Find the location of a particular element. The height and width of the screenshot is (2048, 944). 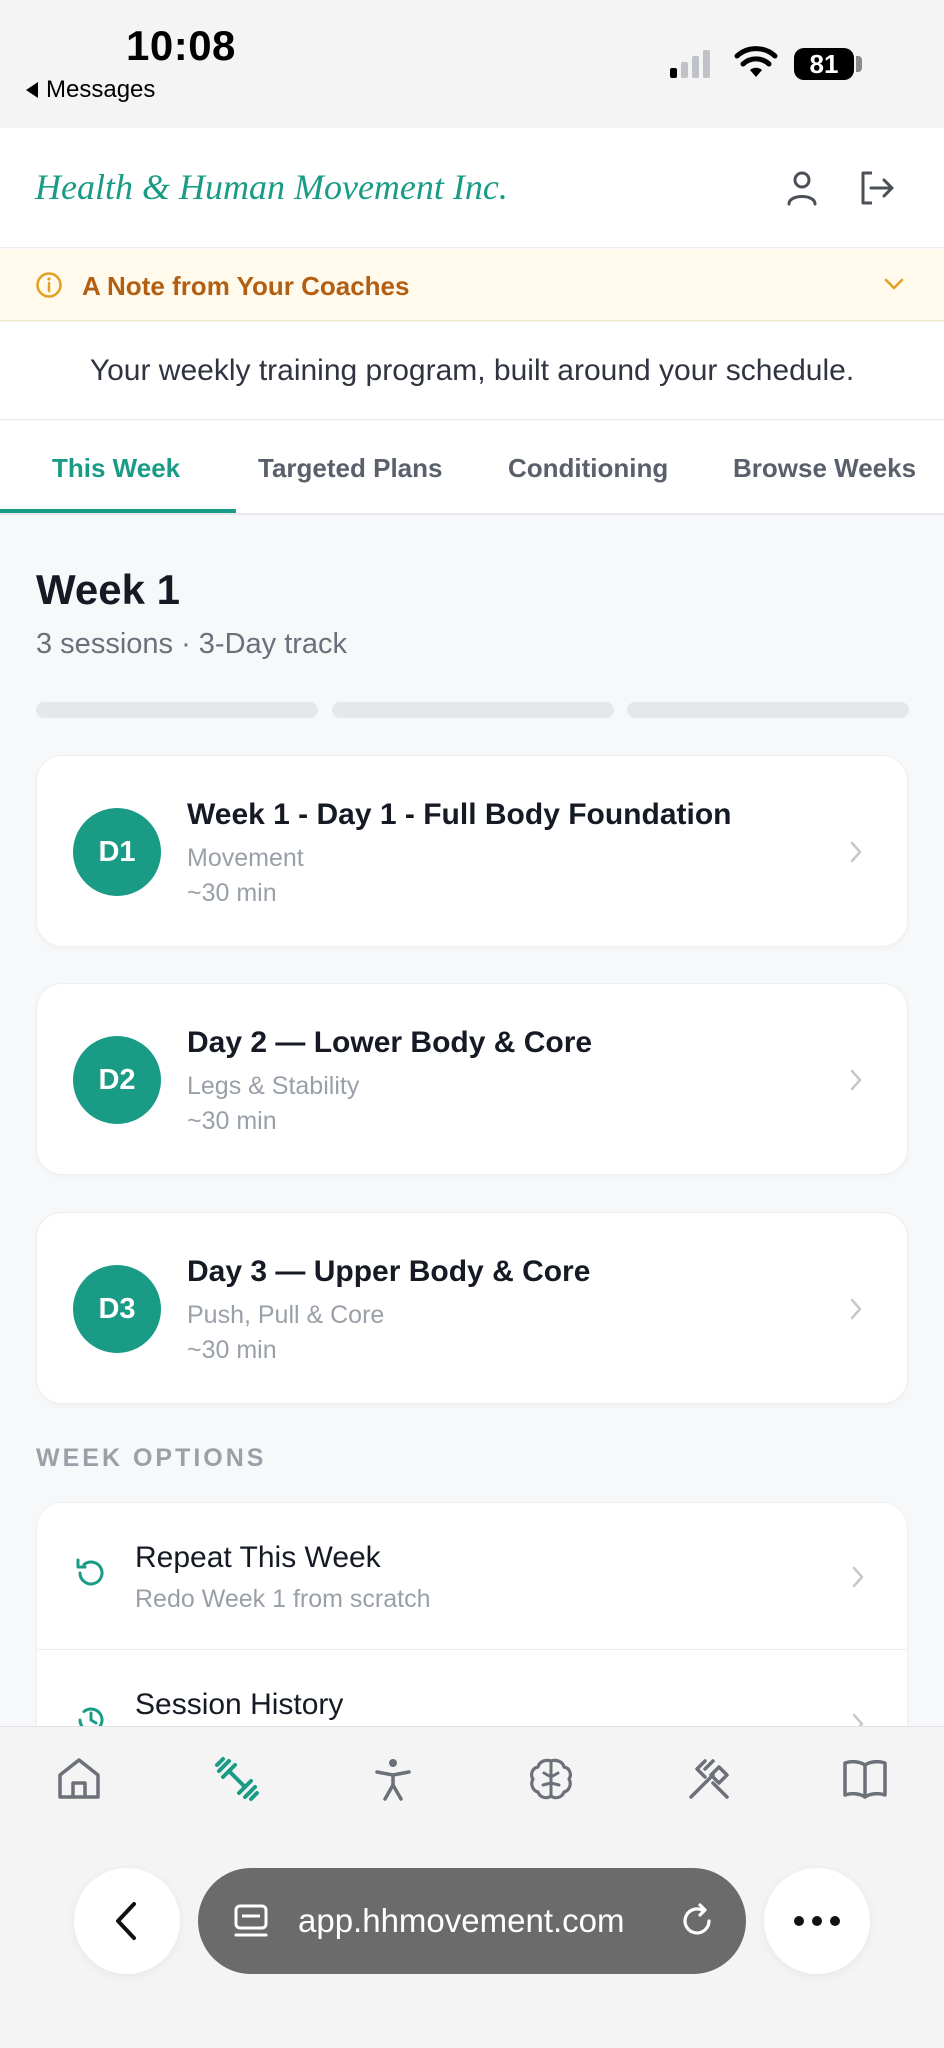

browser-back-button is located at coordinates (127, 1921).